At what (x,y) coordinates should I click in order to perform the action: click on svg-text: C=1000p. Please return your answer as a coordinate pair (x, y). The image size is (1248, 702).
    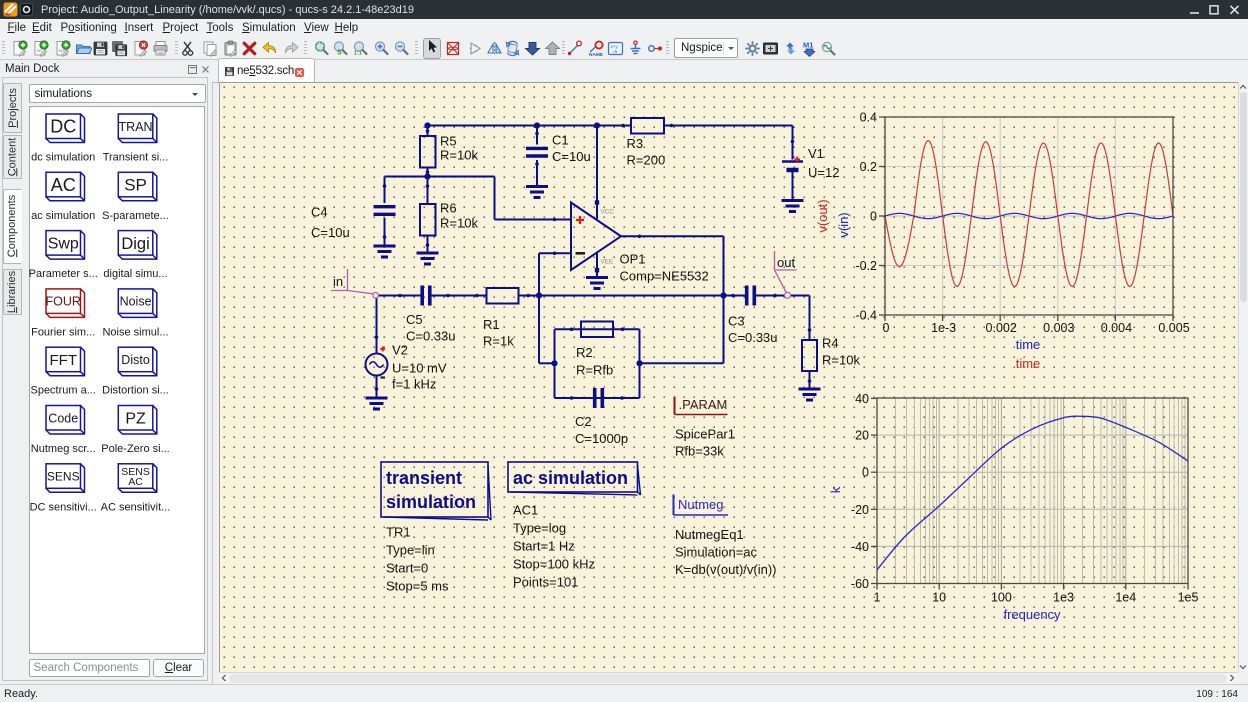
    Looking at the image, I should click on (601, 438).